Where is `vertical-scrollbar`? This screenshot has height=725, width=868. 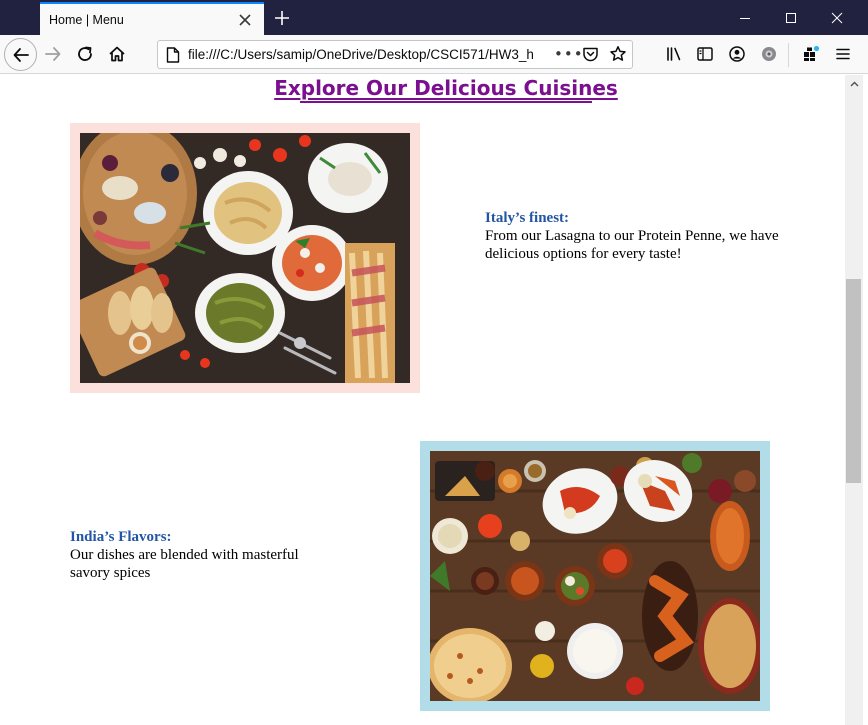
vertical-scrollbar is located at coordinates (854, 400).